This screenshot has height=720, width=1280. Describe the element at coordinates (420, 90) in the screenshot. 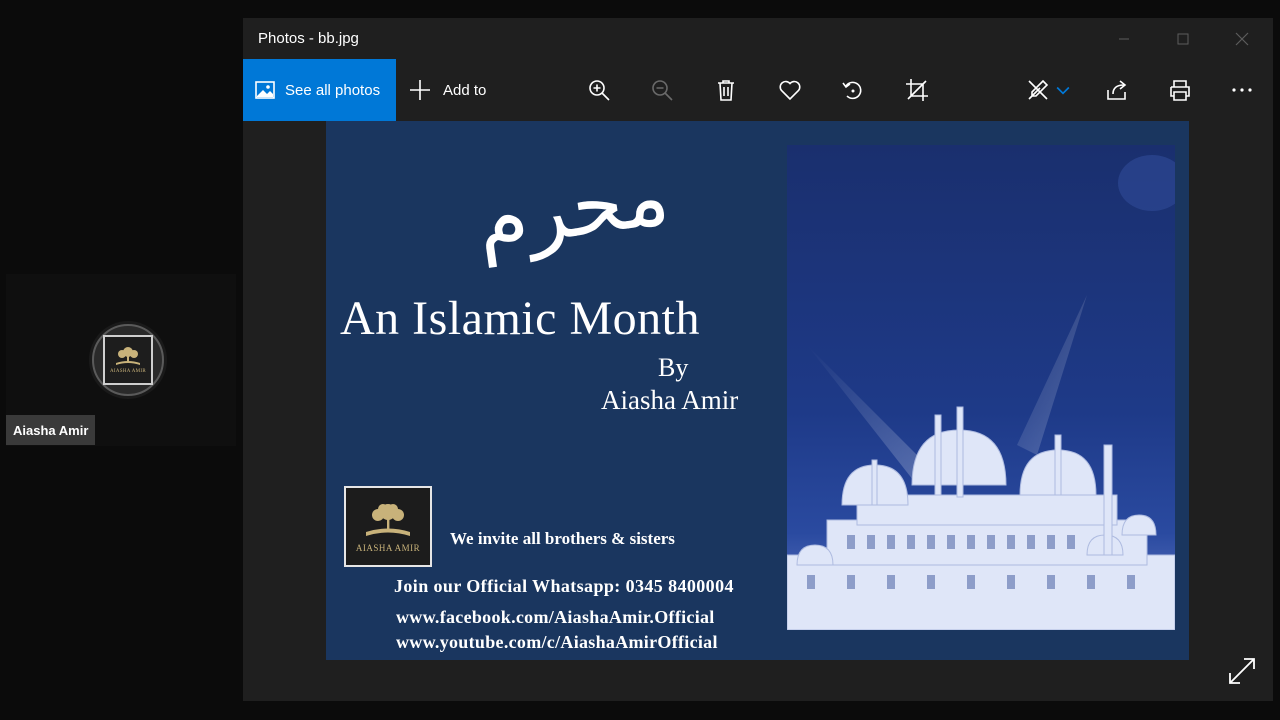

I see `plus-icon` at that location.